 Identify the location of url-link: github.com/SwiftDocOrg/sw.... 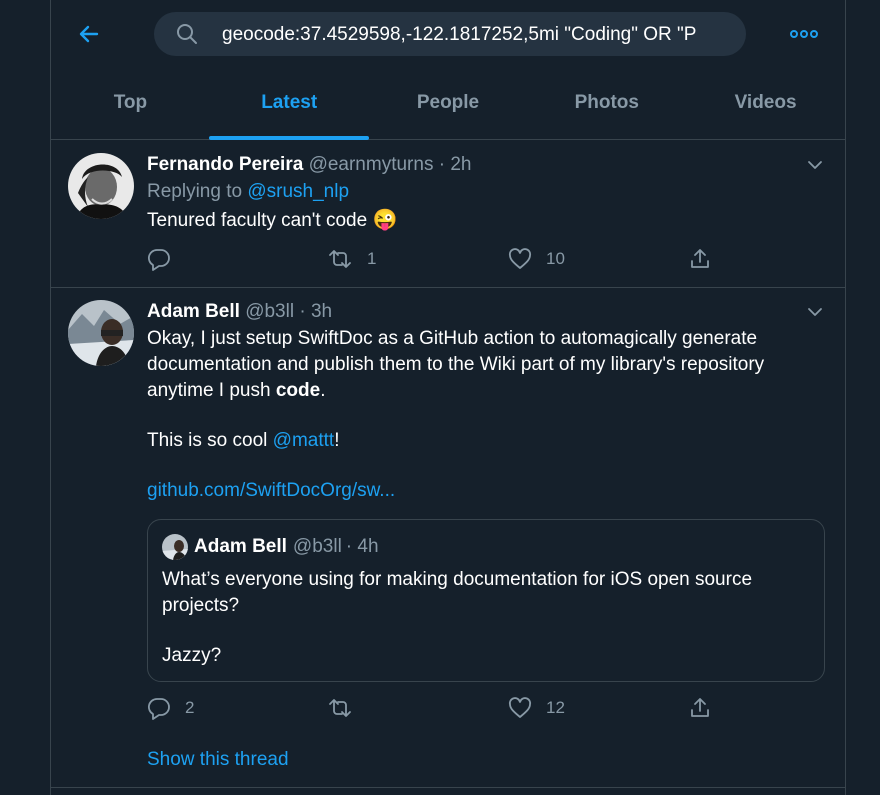
(271, 490).